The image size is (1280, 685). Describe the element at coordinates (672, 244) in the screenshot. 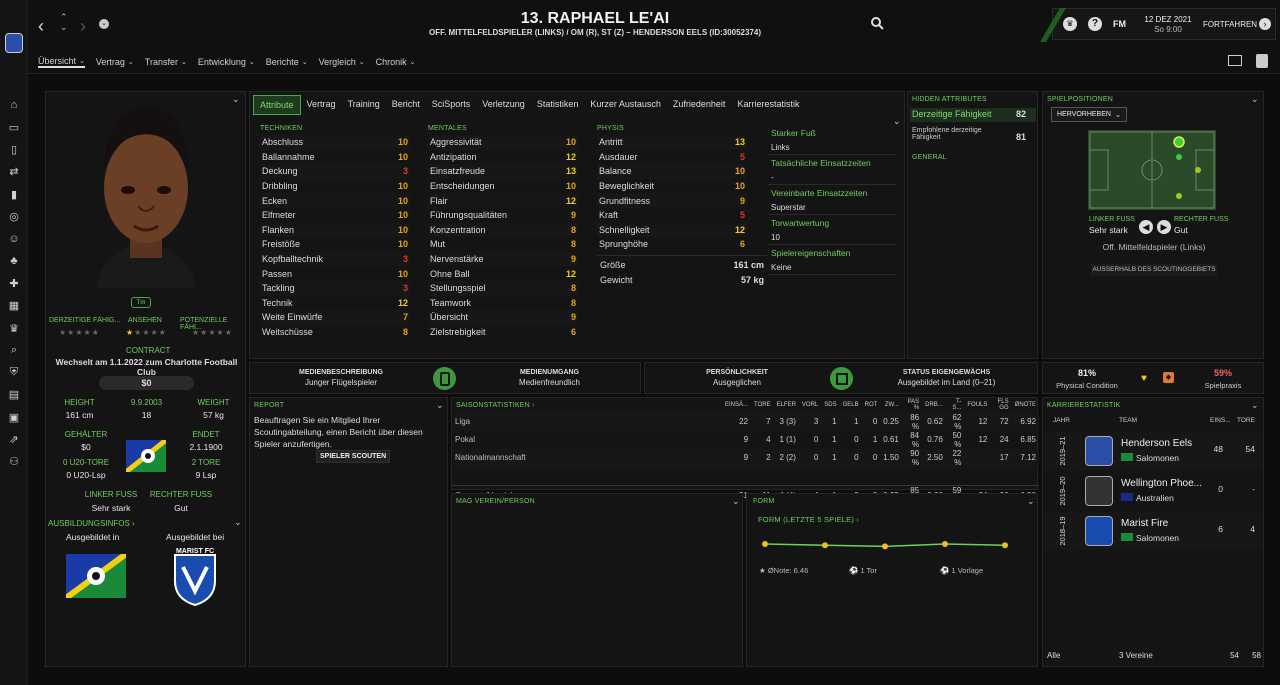

I see `attribute-row: Sprunghöhe 6` at that location.